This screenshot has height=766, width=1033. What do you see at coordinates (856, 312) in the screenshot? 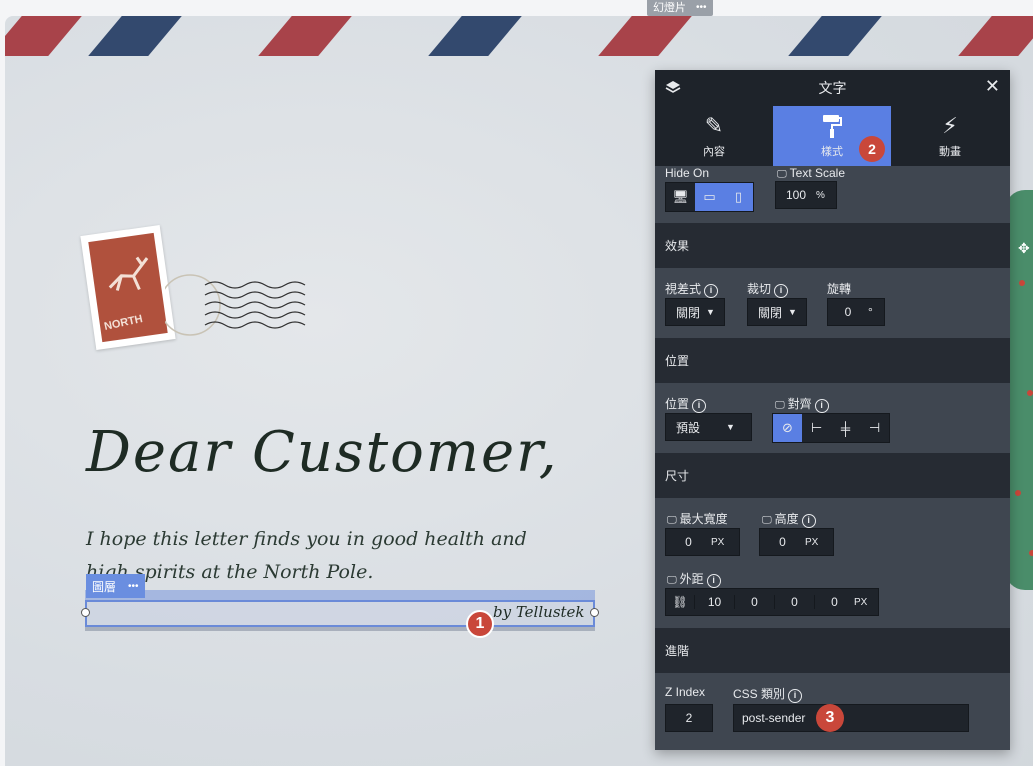
I see `rotate-input: 0 °` at bounding box center [856, 312].